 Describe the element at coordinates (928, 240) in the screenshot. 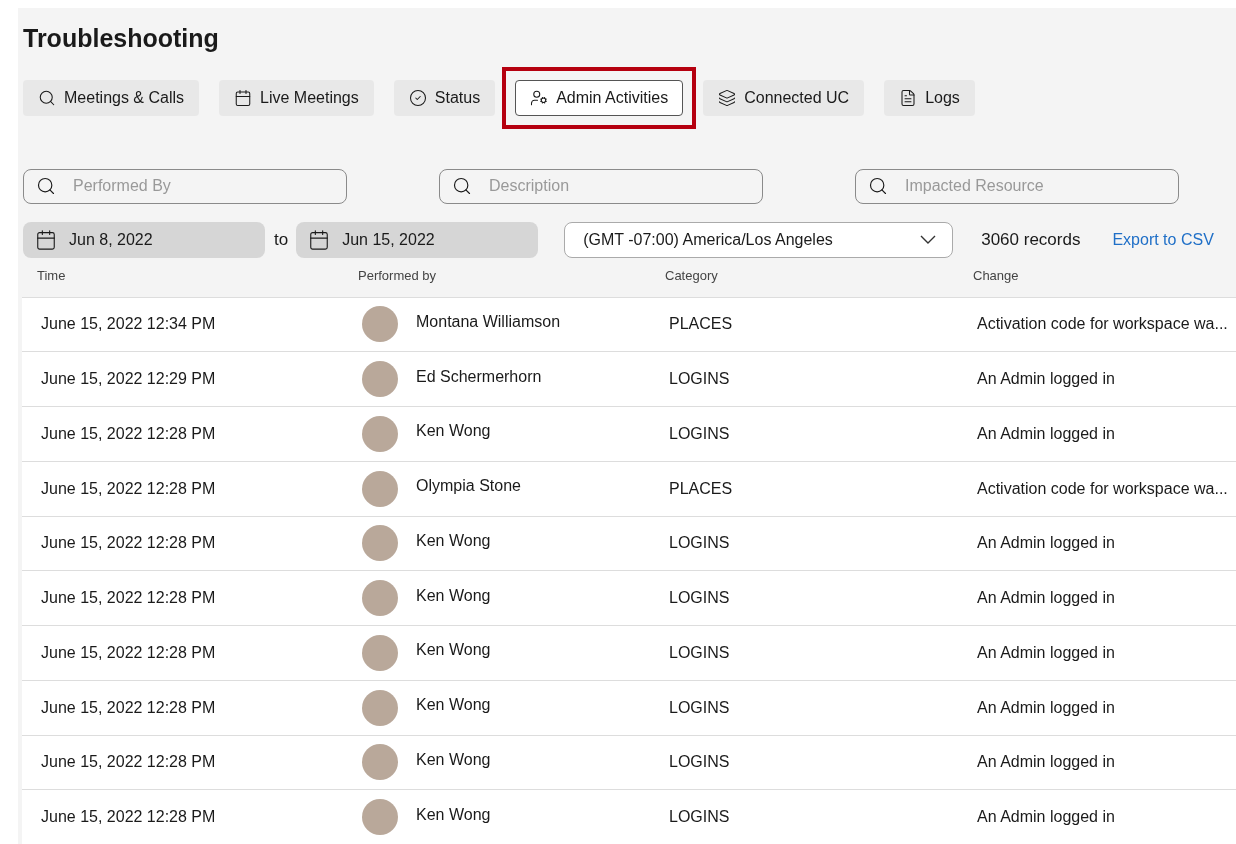

I see `chevron-down-icon` at that location.